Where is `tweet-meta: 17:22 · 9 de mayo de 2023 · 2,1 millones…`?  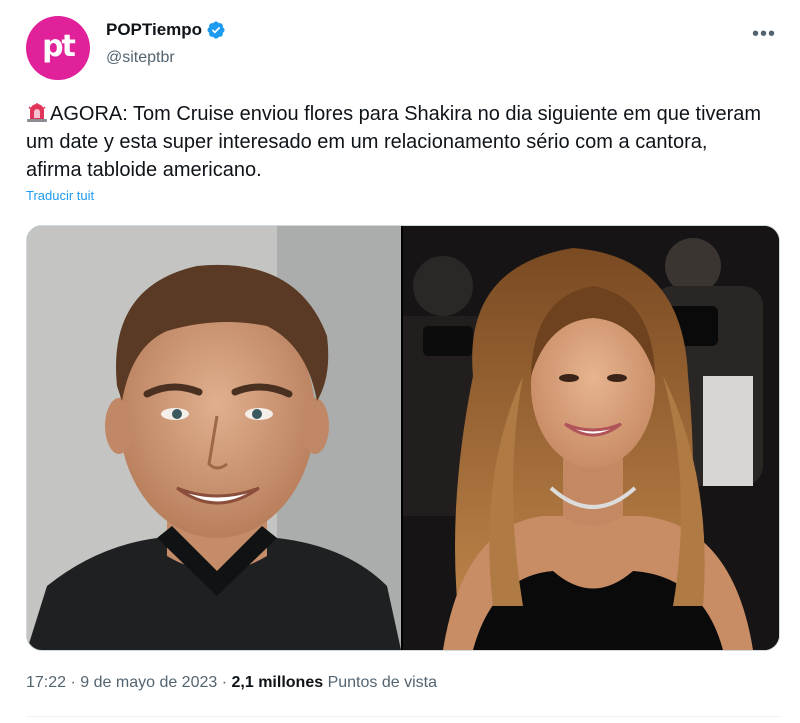 tweet-meta: 17:22 · 9 de mayo de 2023 · 2,1 millones… is located at coordinates (231, 683).